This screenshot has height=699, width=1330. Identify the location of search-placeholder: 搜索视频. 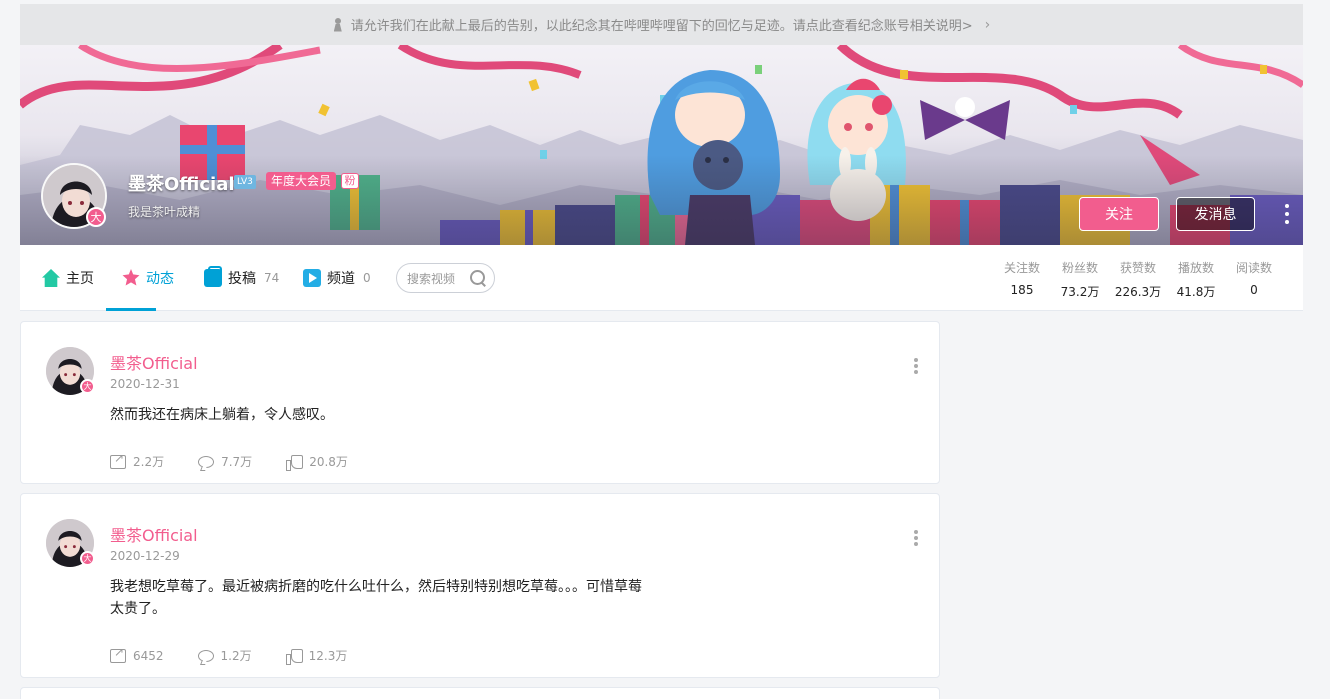
(431, 278).